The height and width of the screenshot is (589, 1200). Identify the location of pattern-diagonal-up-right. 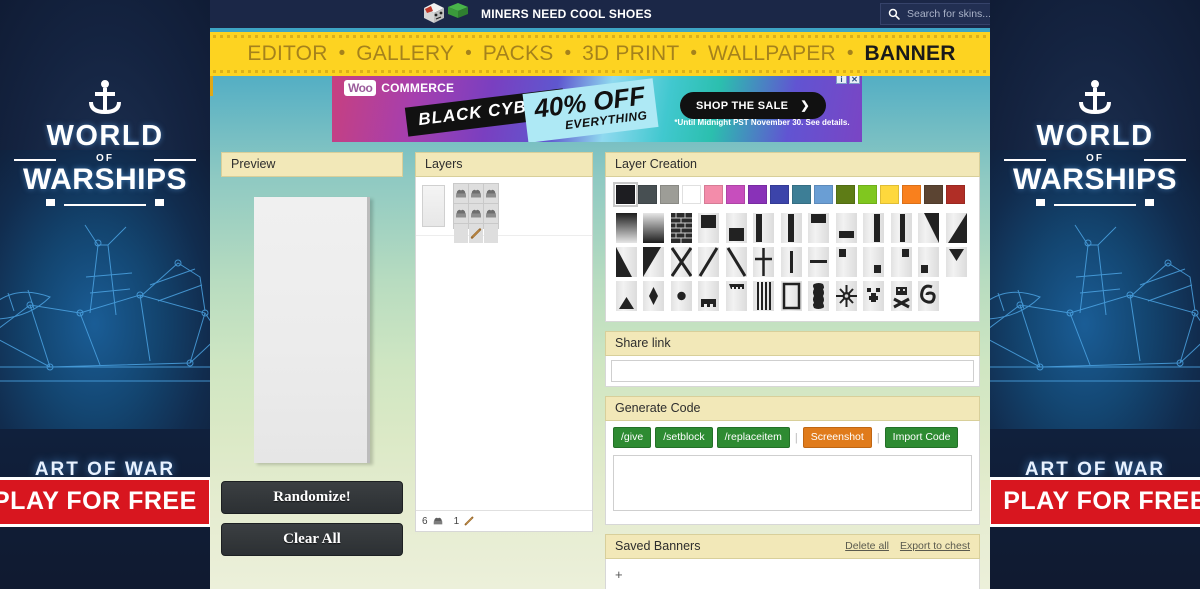
(709, 262).